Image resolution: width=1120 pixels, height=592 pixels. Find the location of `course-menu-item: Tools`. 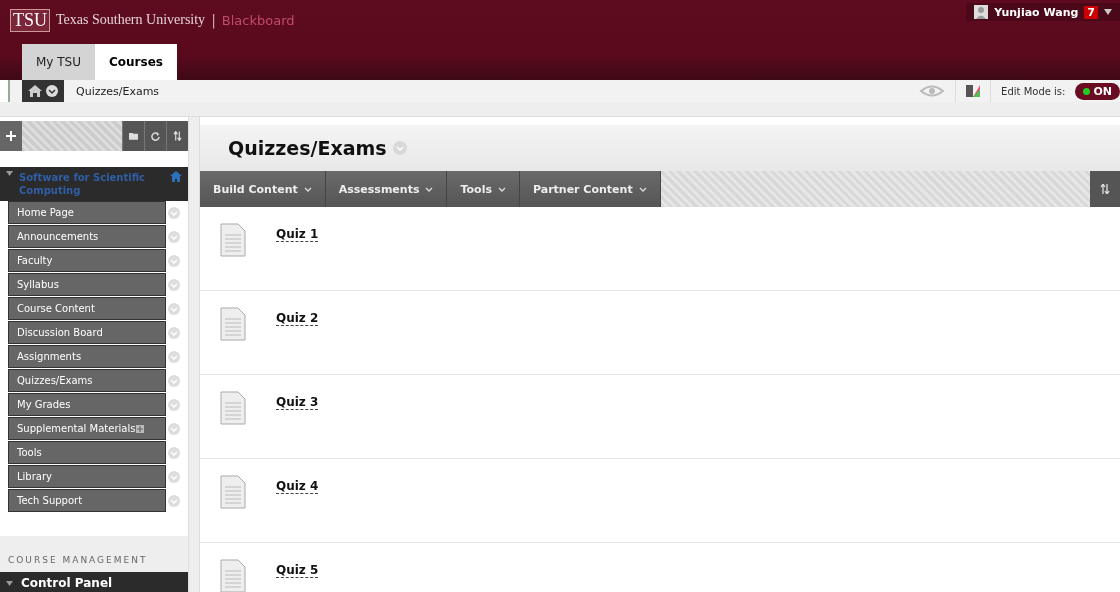

course-menu-item: Tools is located at coordinates (87, 452).